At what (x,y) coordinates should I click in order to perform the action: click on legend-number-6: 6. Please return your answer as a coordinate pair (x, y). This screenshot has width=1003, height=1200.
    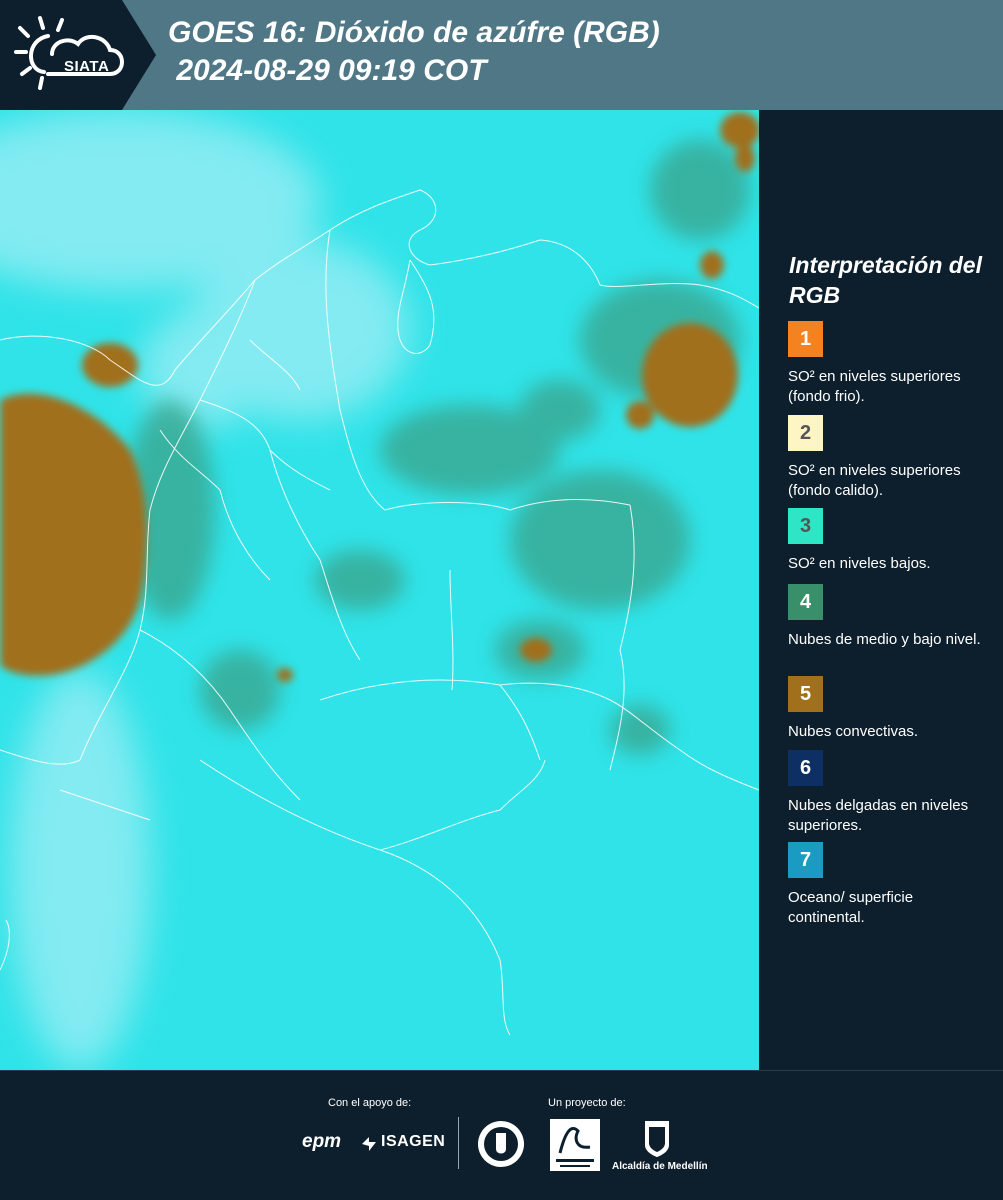
    Looking at the image, I should click on (805, 767).